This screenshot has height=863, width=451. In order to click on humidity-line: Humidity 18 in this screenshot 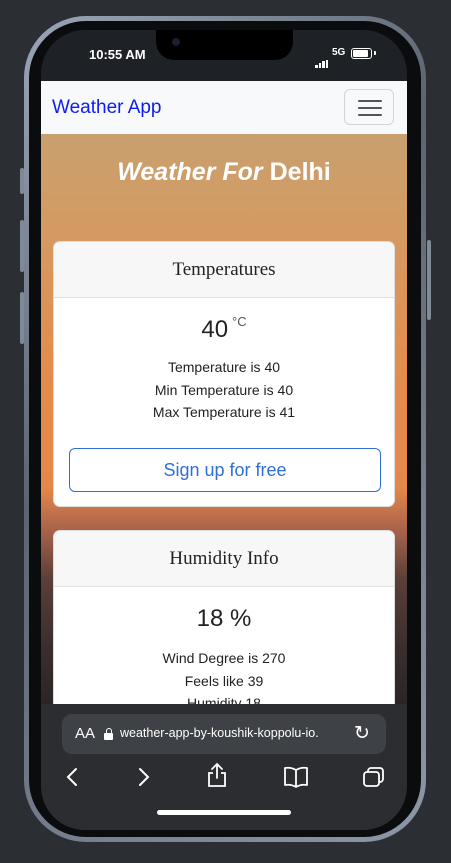, I will do `click(224, 699)`.